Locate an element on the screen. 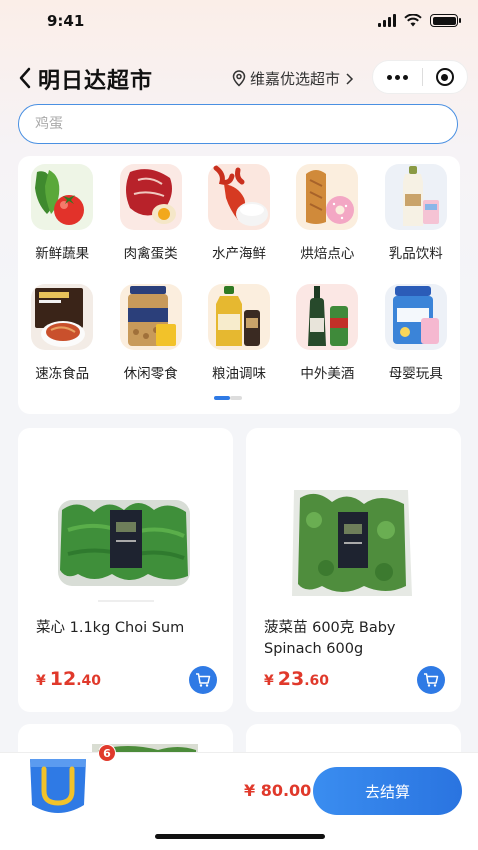  product-price: ¥ 23 .60 is located at coordinates (297, 679).